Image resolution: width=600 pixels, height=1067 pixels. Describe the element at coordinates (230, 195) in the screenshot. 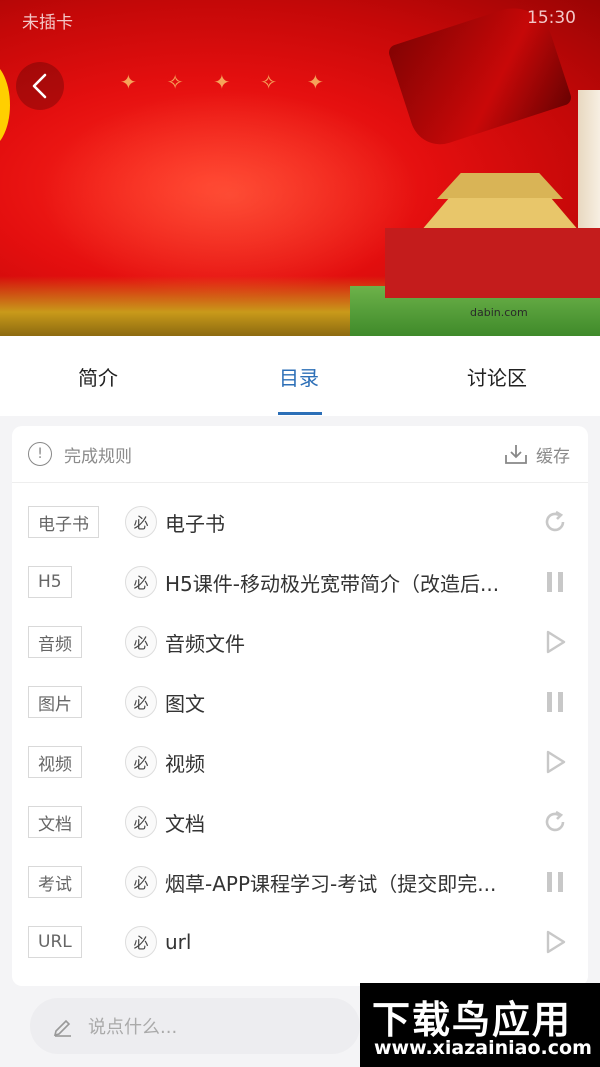

I see `banner-glow` at that location.